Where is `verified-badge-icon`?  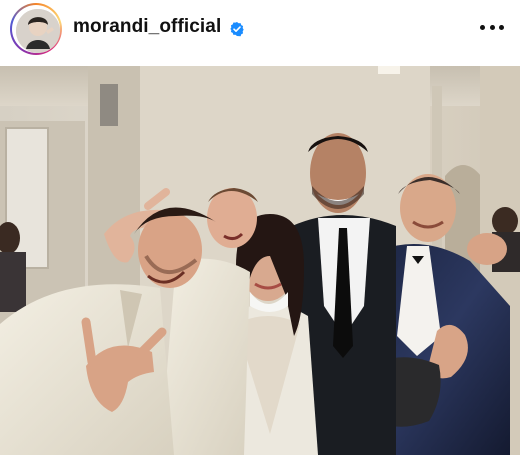 verified-badge-icon is located at coordinates (237, 29).